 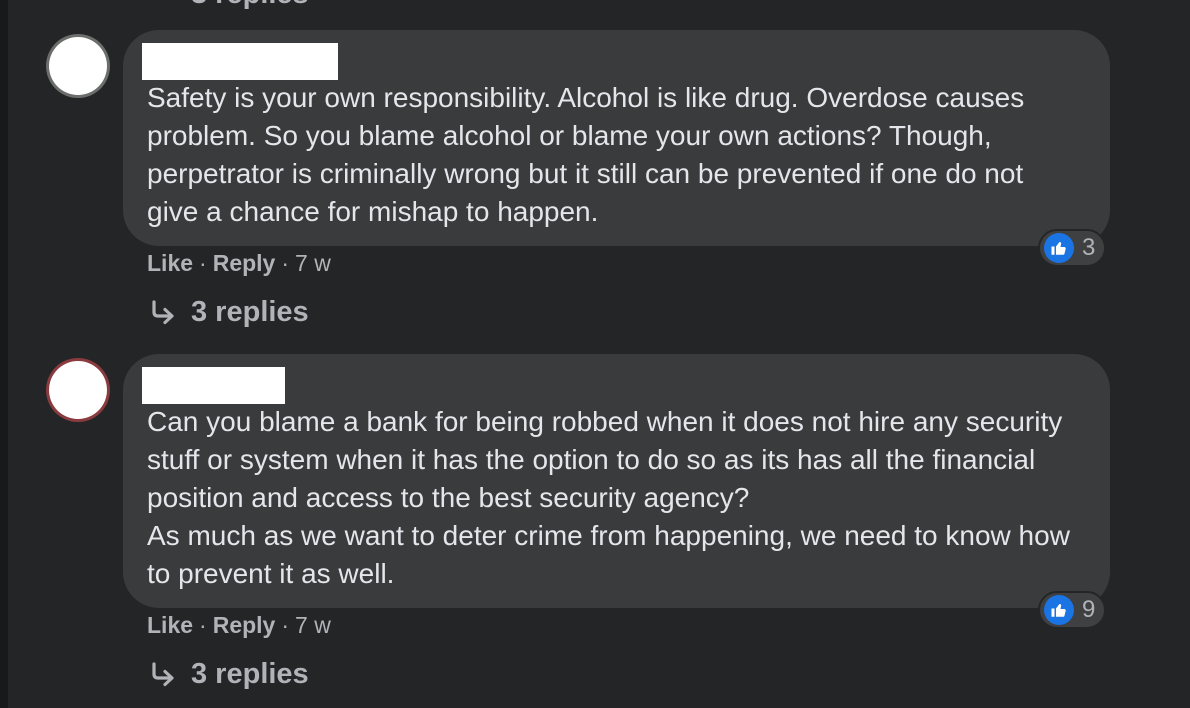 What do you see at coordinates (250, 5) in the screenshot?
I see `previous-replies-link: 3 replies` at bounding box center [250, 5].